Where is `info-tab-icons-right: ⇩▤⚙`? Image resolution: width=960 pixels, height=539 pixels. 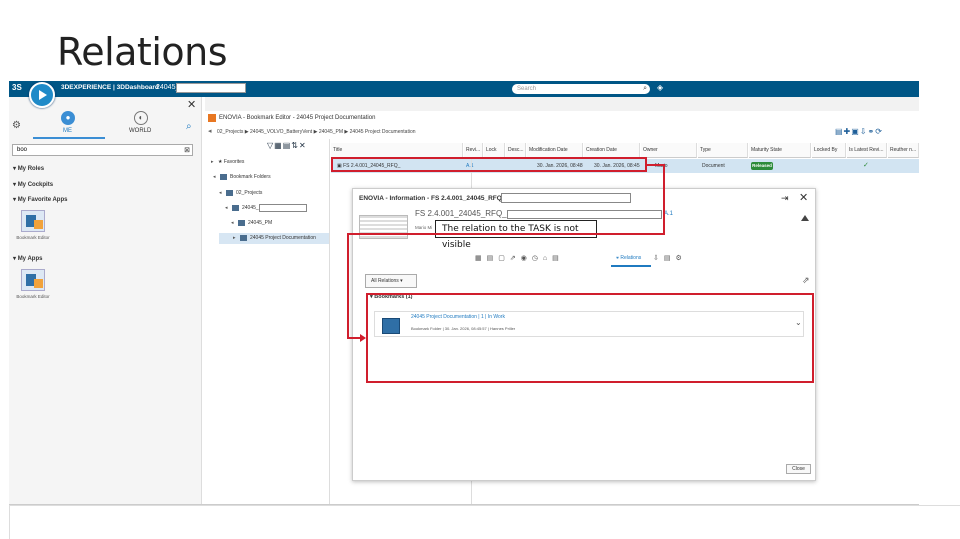 info-tab-icons-right: ⇩▤⚙ is located at coordinates (670, 258).